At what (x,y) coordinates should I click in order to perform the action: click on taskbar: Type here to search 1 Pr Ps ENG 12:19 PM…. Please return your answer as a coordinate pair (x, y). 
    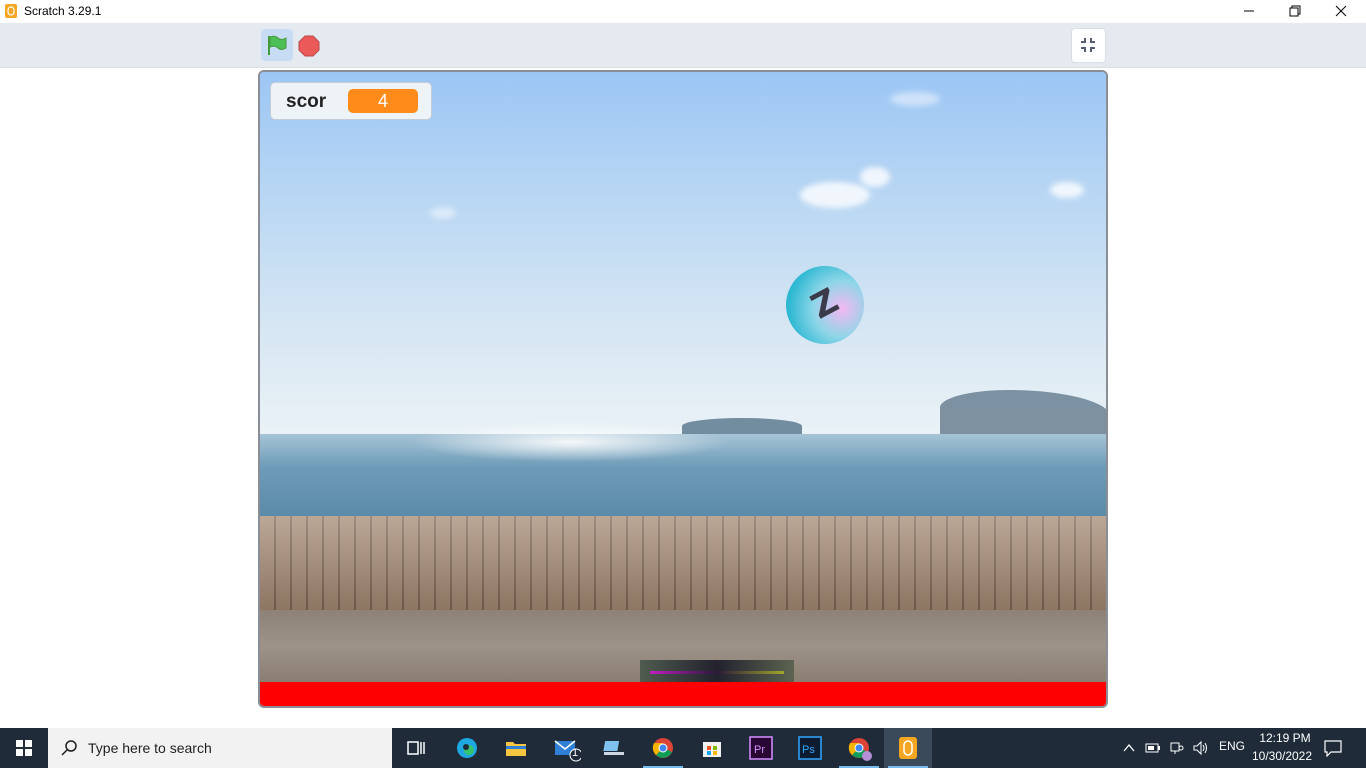
    Looking at the image, I should click on (683, 748).